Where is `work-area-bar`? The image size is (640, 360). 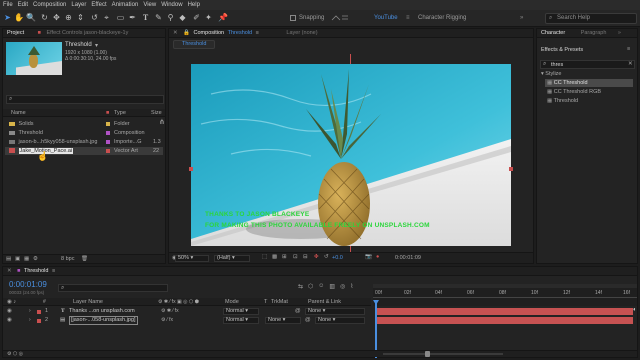 work-area-bar is located at coordinates (505, 286).